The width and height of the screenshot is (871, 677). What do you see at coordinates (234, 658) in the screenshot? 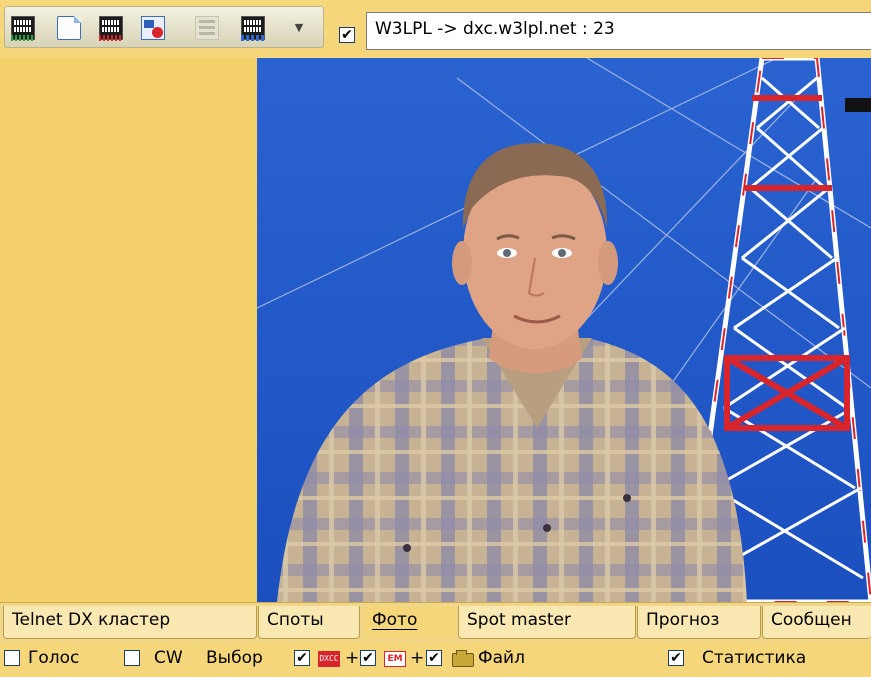
I see `select-label: Выбор` at bounding box center [234, 658].